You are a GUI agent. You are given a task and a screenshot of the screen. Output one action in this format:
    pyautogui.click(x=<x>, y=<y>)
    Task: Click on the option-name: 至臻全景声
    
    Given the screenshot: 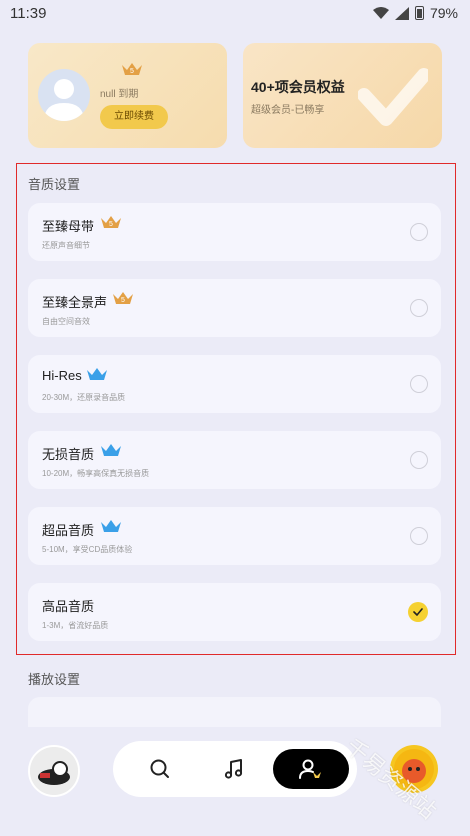 What is the action you would take?
    pyautogui.click(x=75, y=302)
    